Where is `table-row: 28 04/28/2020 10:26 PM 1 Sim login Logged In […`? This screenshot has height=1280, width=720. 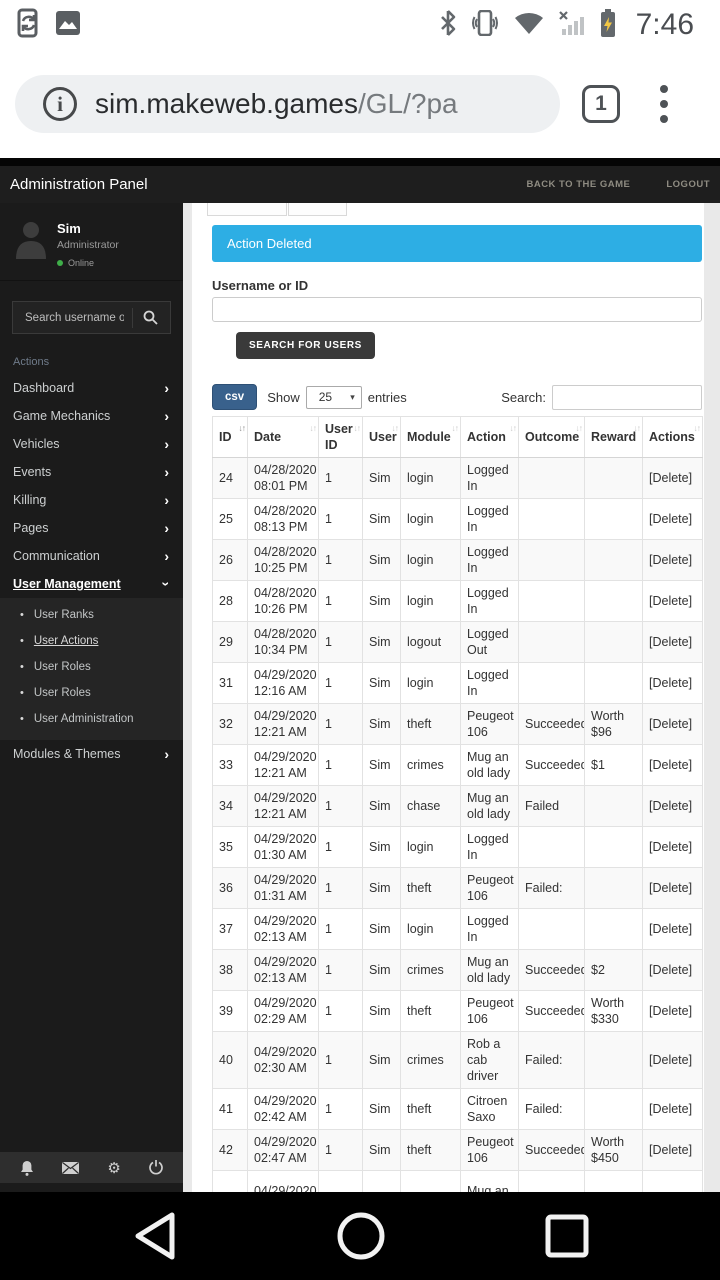 table-row: 28 04/28/2020 10:26 PM 1 Sim login Logged In [… is located at coordinates (457, 601).